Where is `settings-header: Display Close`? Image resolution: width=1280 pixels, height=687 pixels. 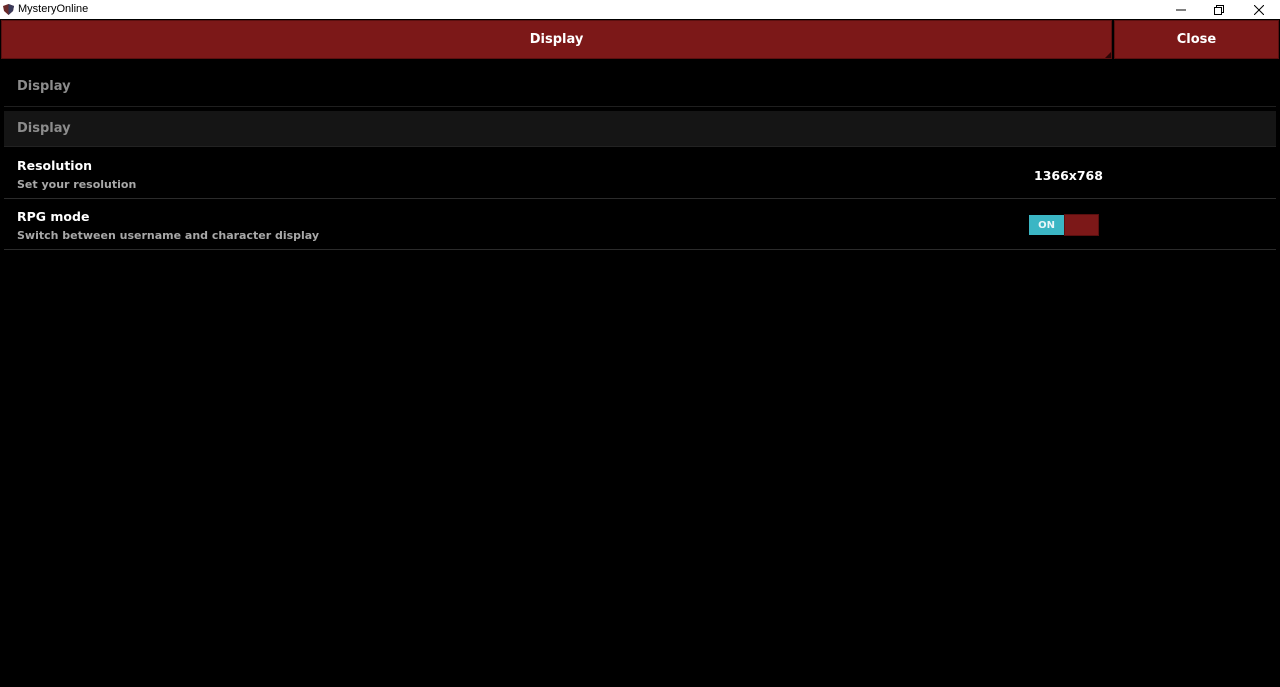 settings-header: Display Close is located at coordinates (640, 39).